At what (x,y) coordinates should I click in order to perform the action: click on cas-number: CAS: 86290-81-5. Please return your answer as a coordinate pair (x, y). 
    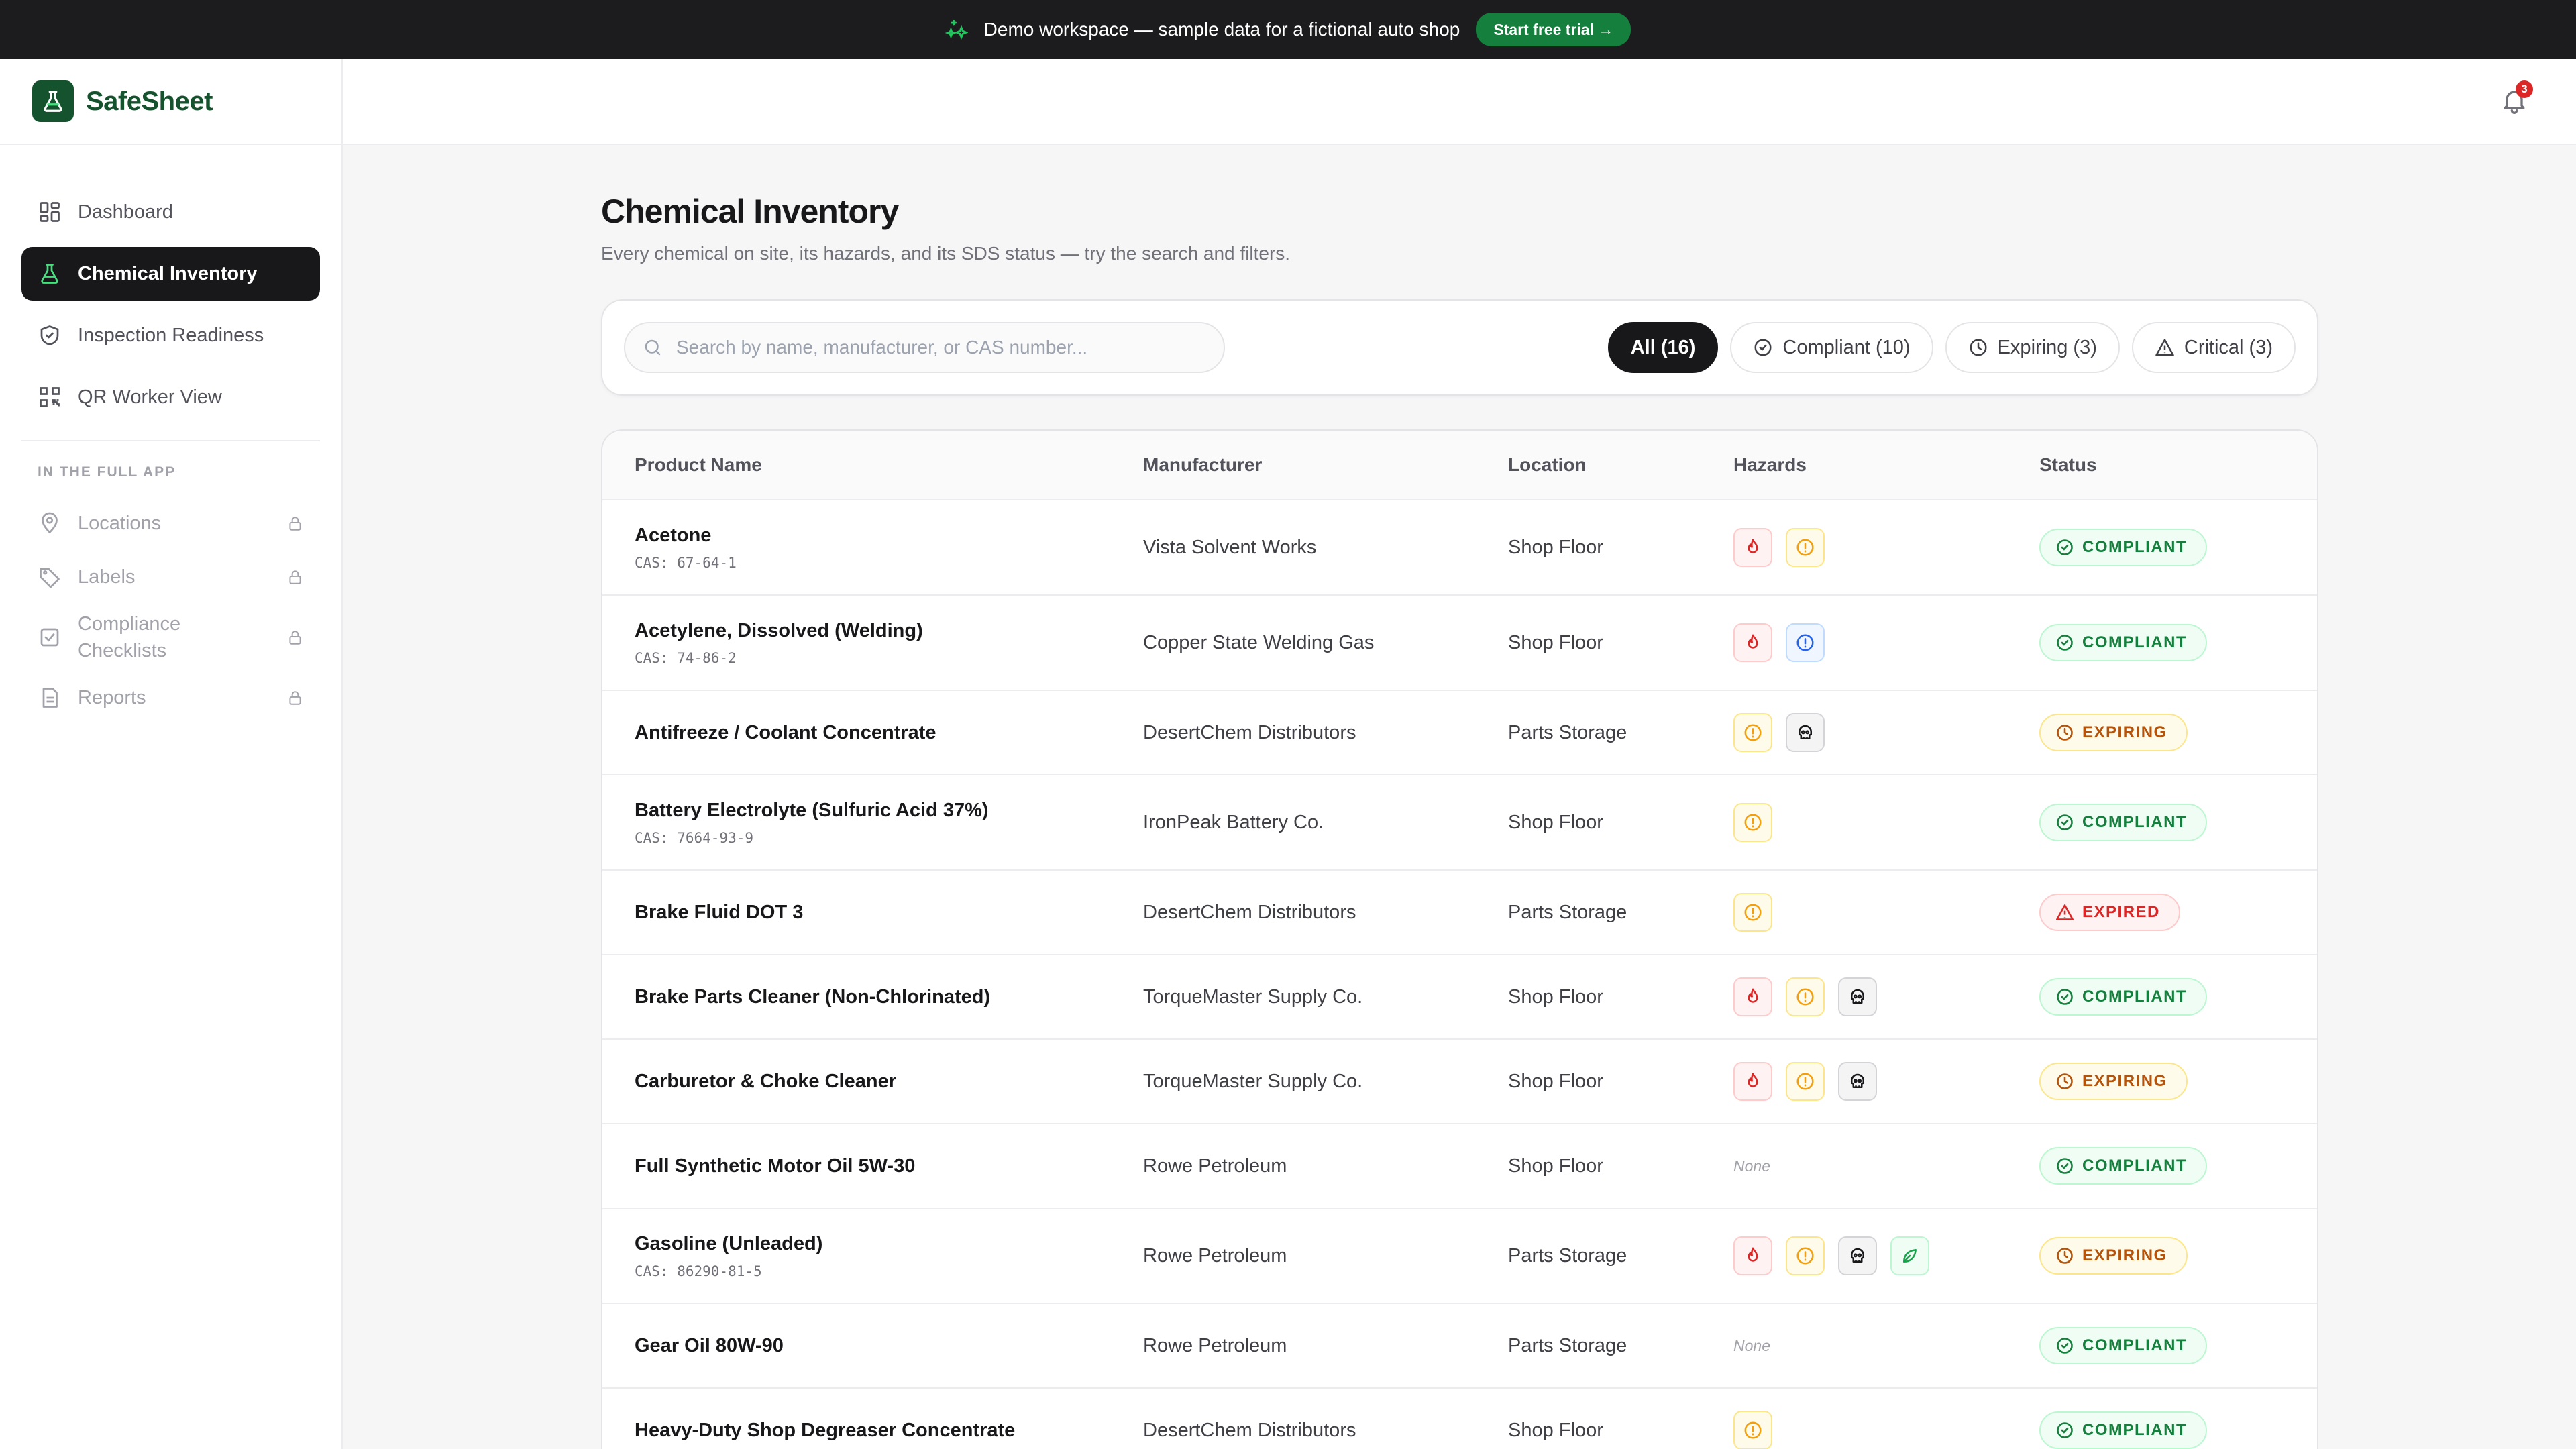
    Looking at the image, I should click on (698, 1271).